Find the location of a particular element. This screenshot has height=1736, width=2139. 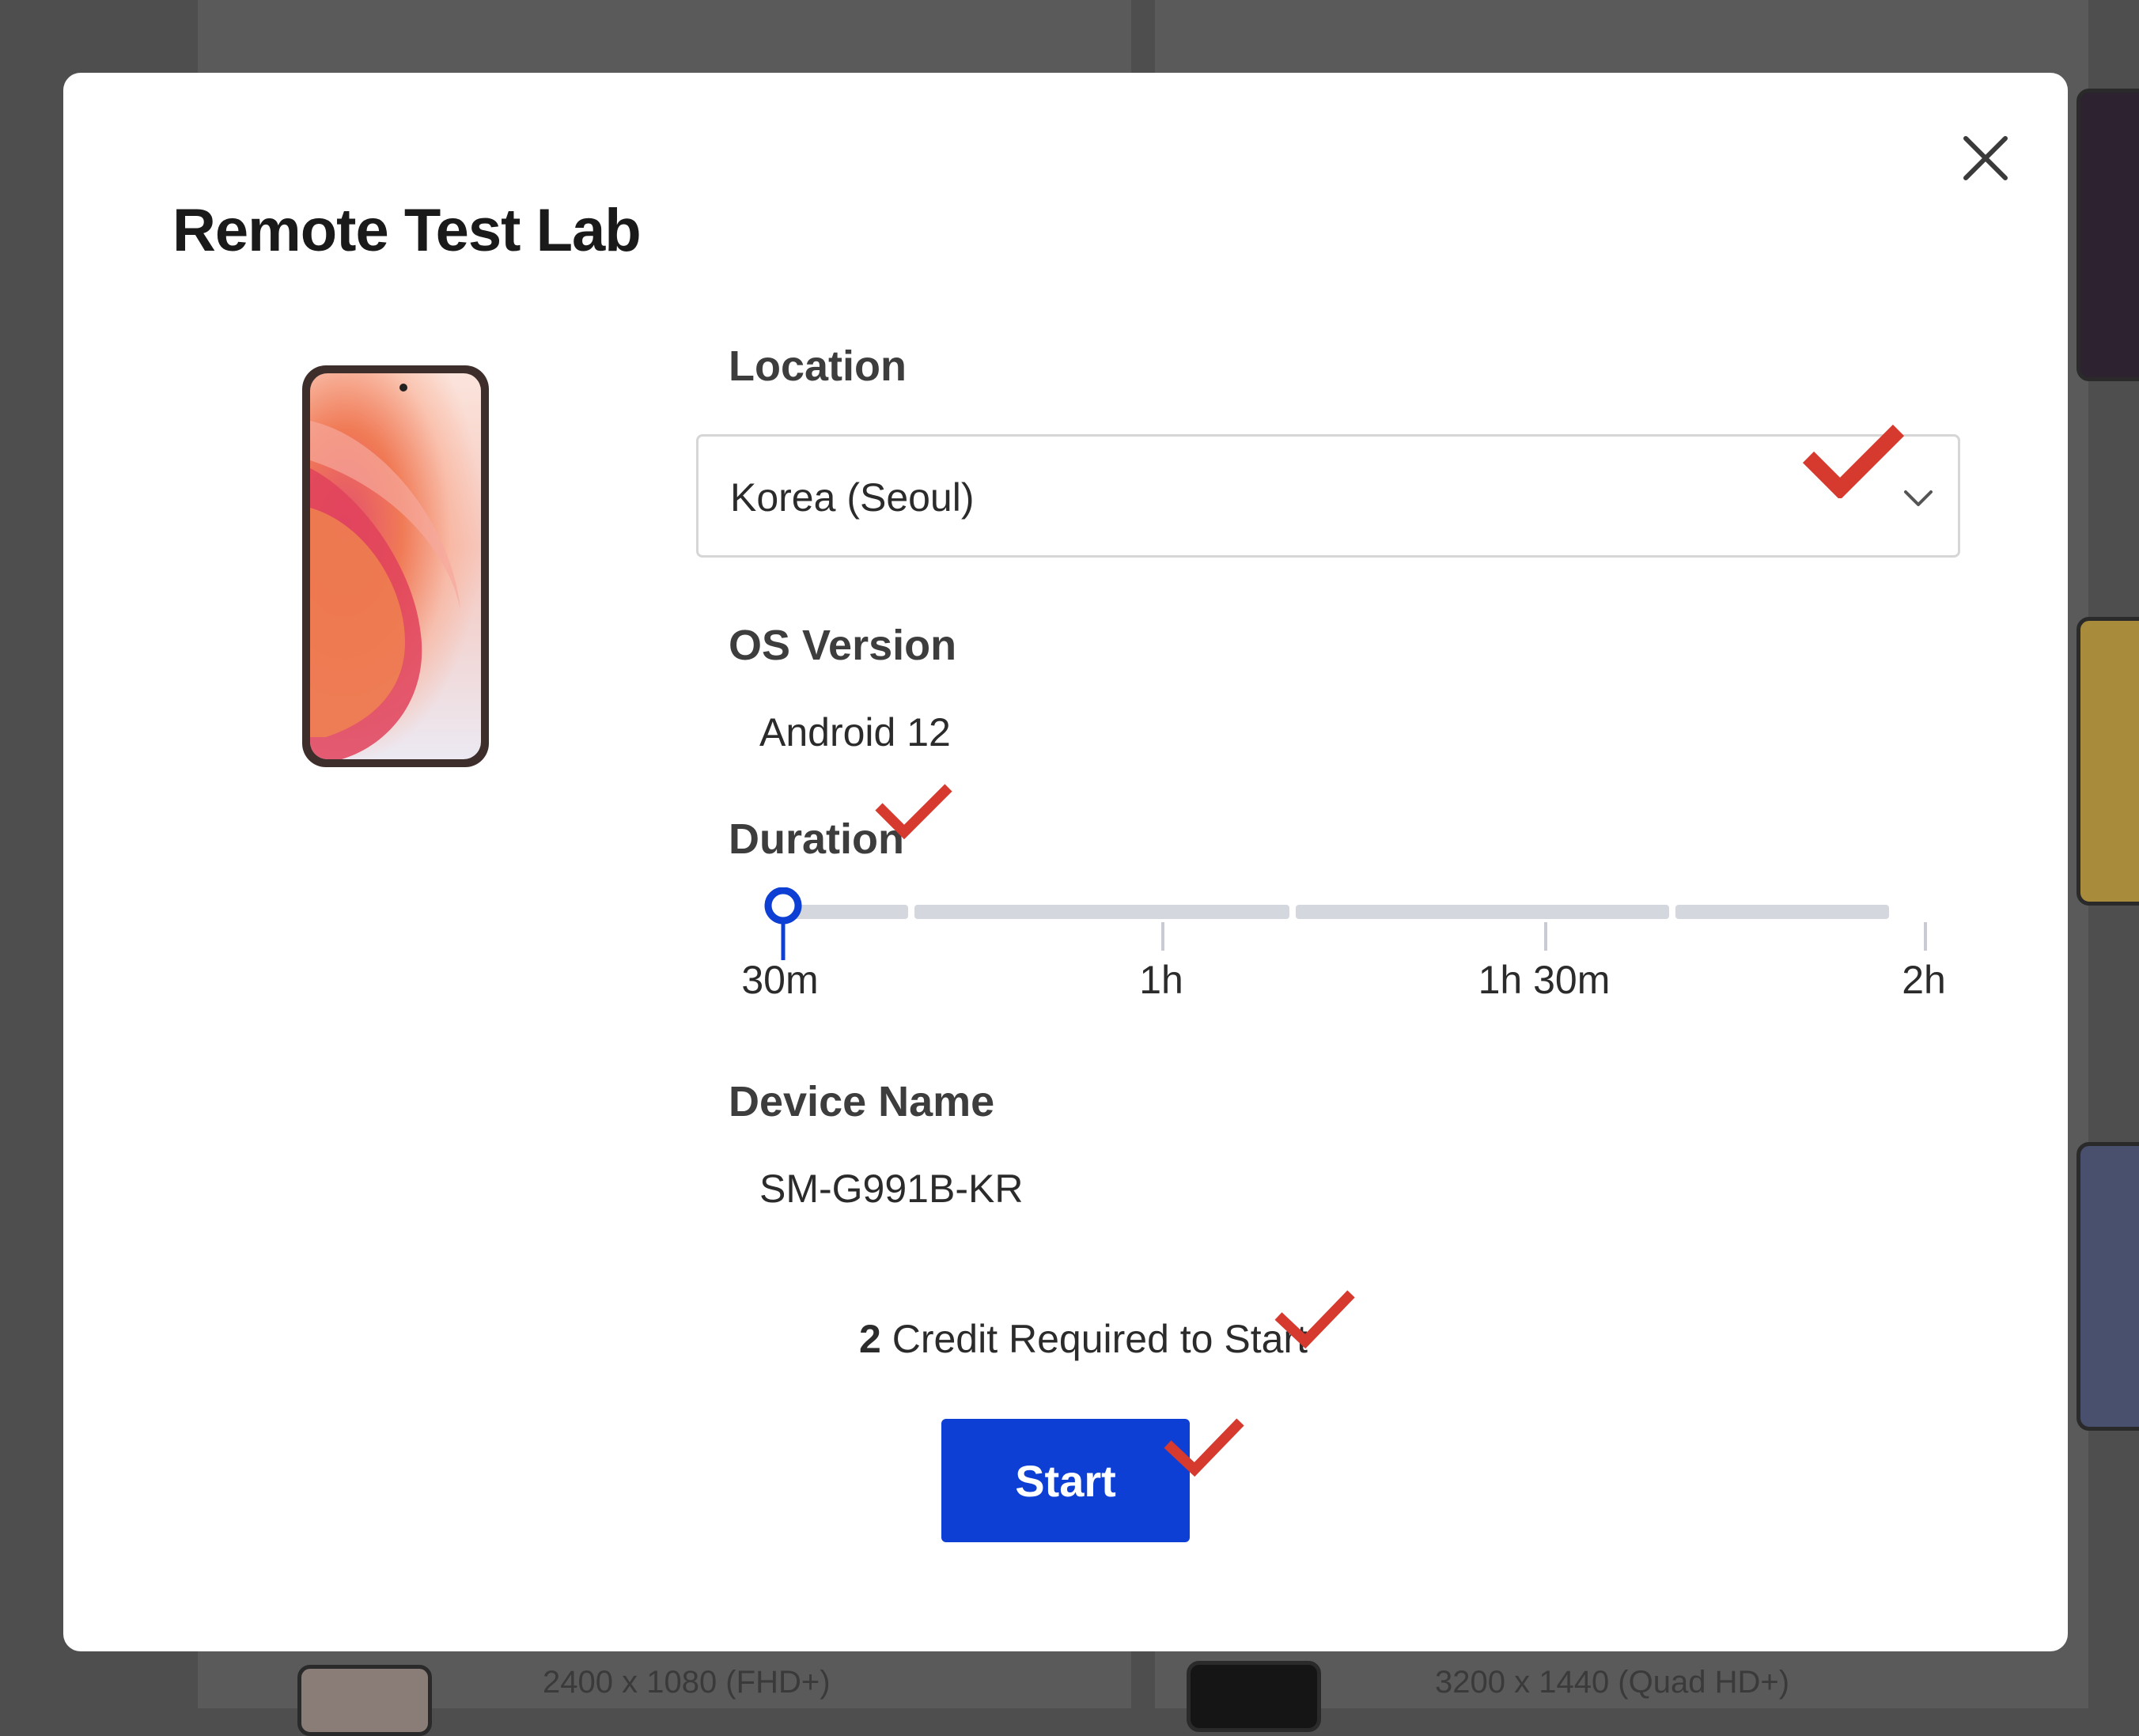

duration-slider: 30m 1h 1h 30m 2h is located at coordinates (1345, 949).